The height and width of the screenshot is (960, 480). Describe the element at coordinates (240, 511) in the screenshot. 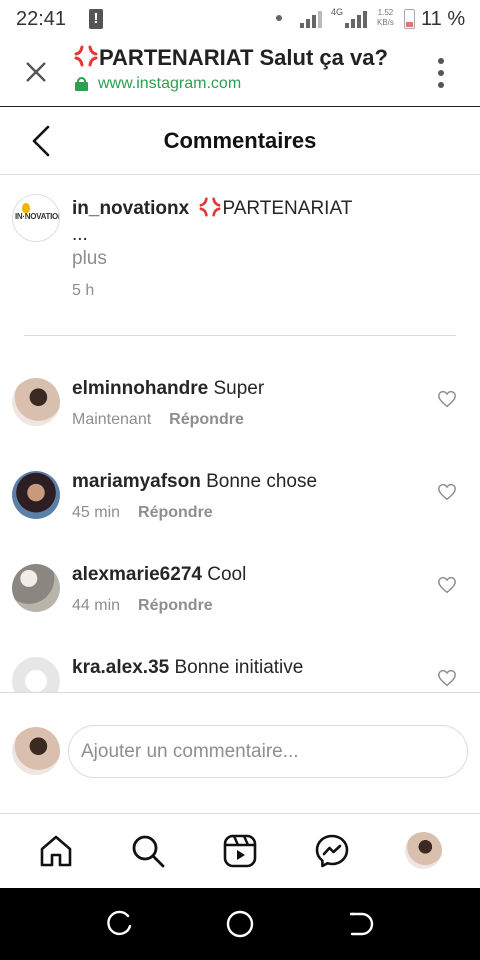

I see `comment-item: mariamyafson Bonne chose 45 min Répondre` at that location.